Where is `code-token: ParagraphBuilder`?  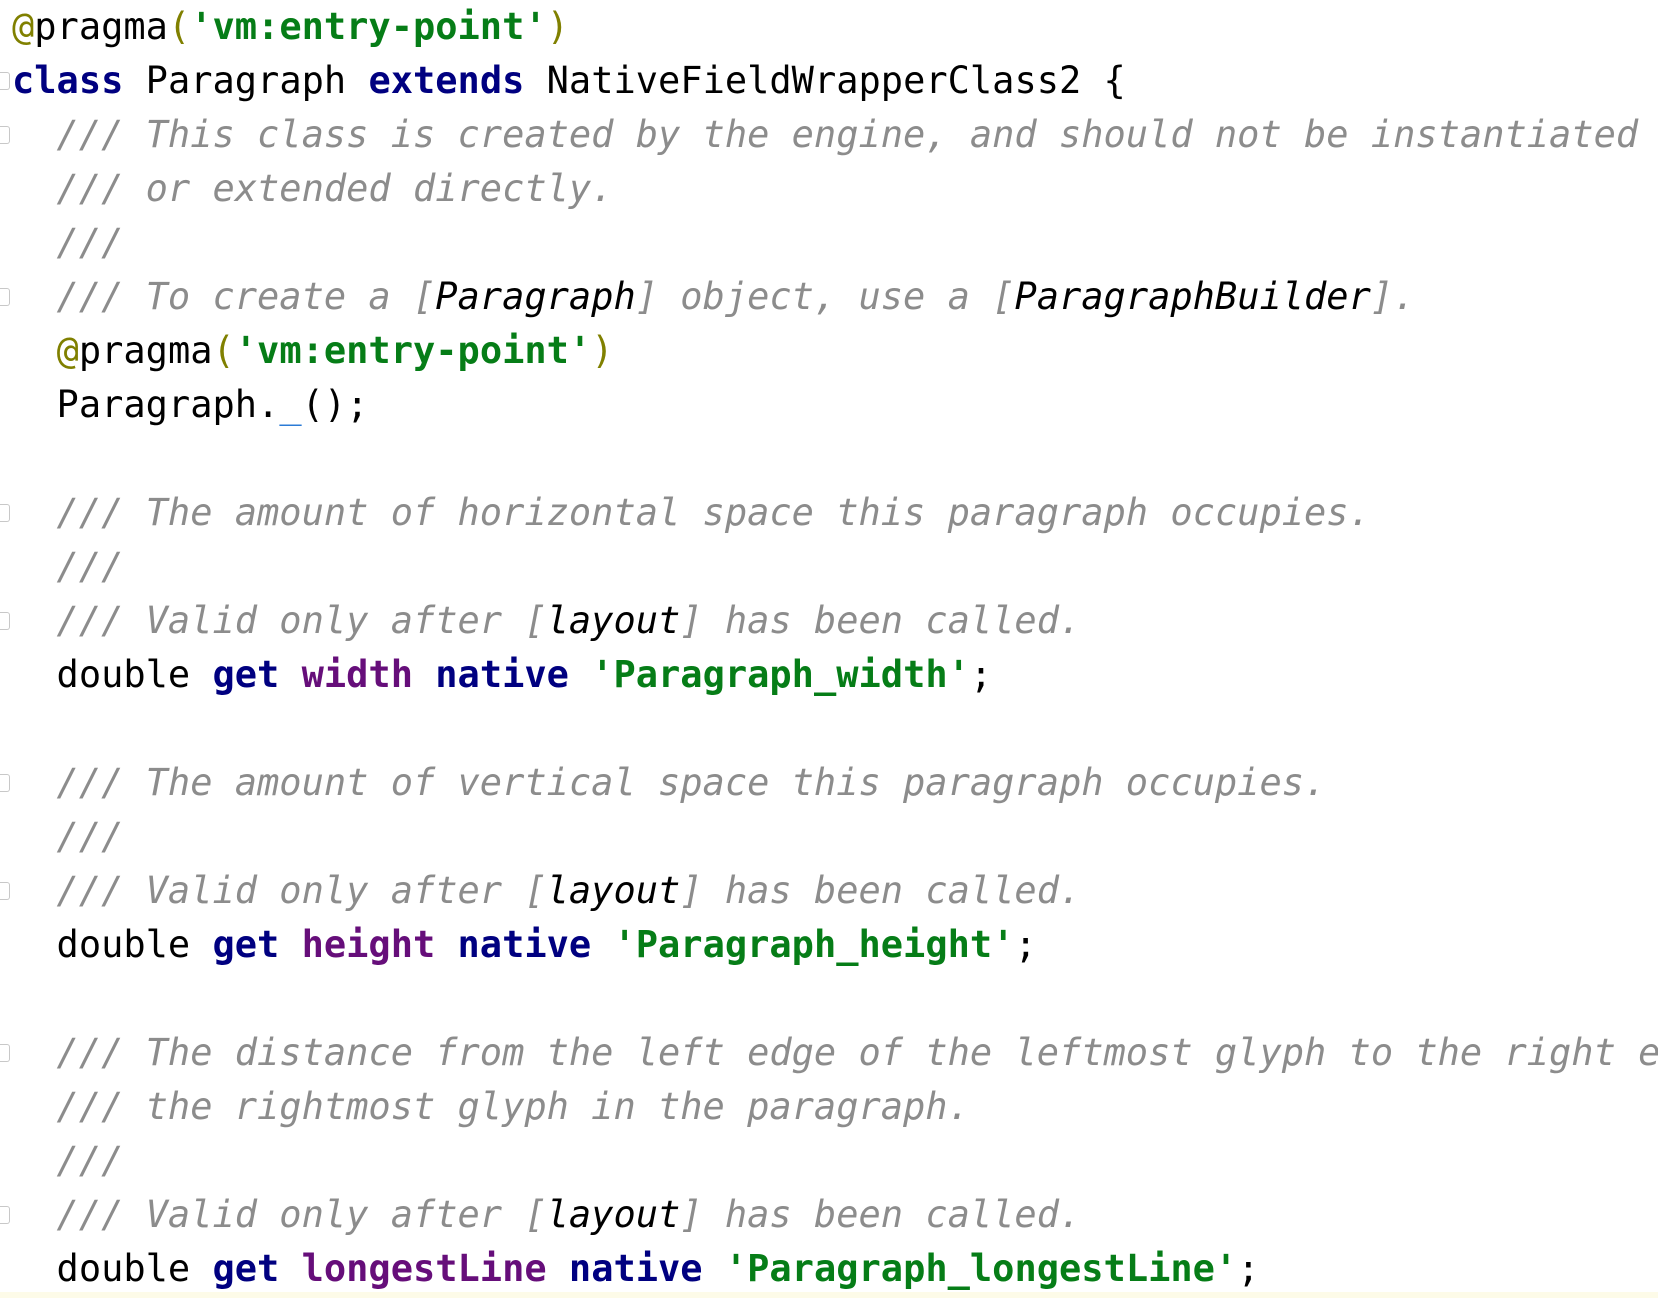
code-token: ParagraphBuilder is located at coordinates (1192, 296).